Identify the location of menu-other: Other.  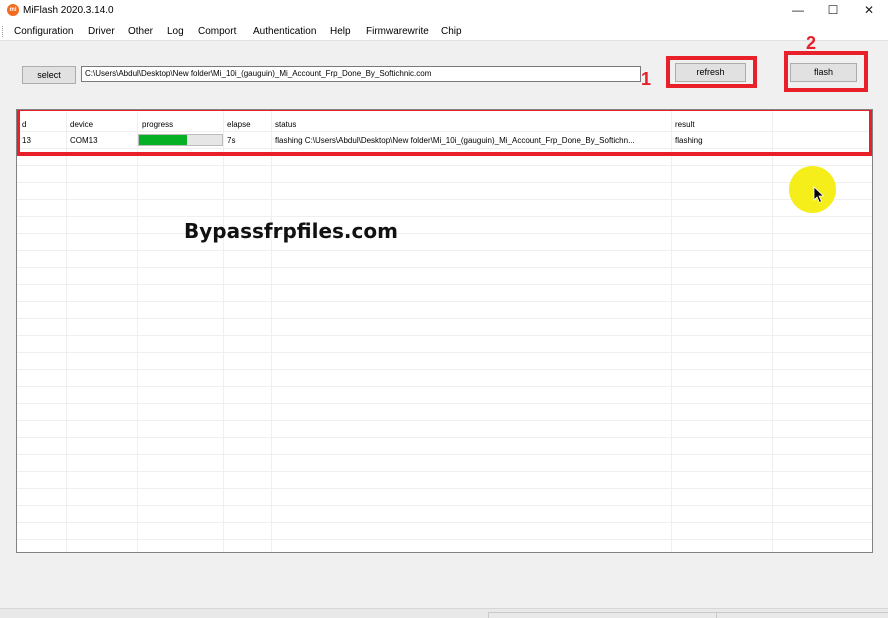
(140, 31).